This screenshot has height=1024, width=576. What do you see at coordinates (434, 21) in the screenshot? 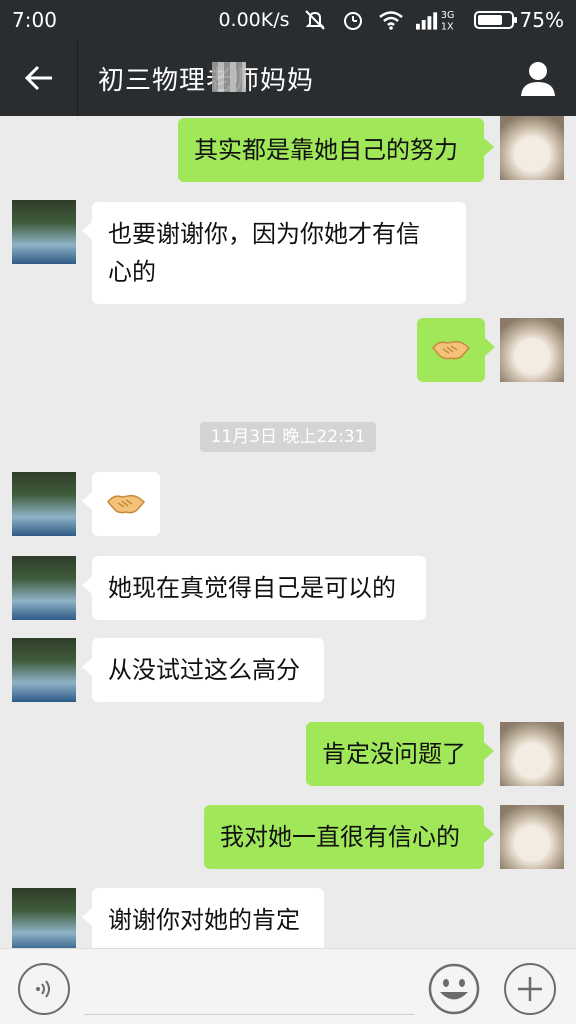
I see `signal-icon: 3G 1X` at bounding box center [434, 21].